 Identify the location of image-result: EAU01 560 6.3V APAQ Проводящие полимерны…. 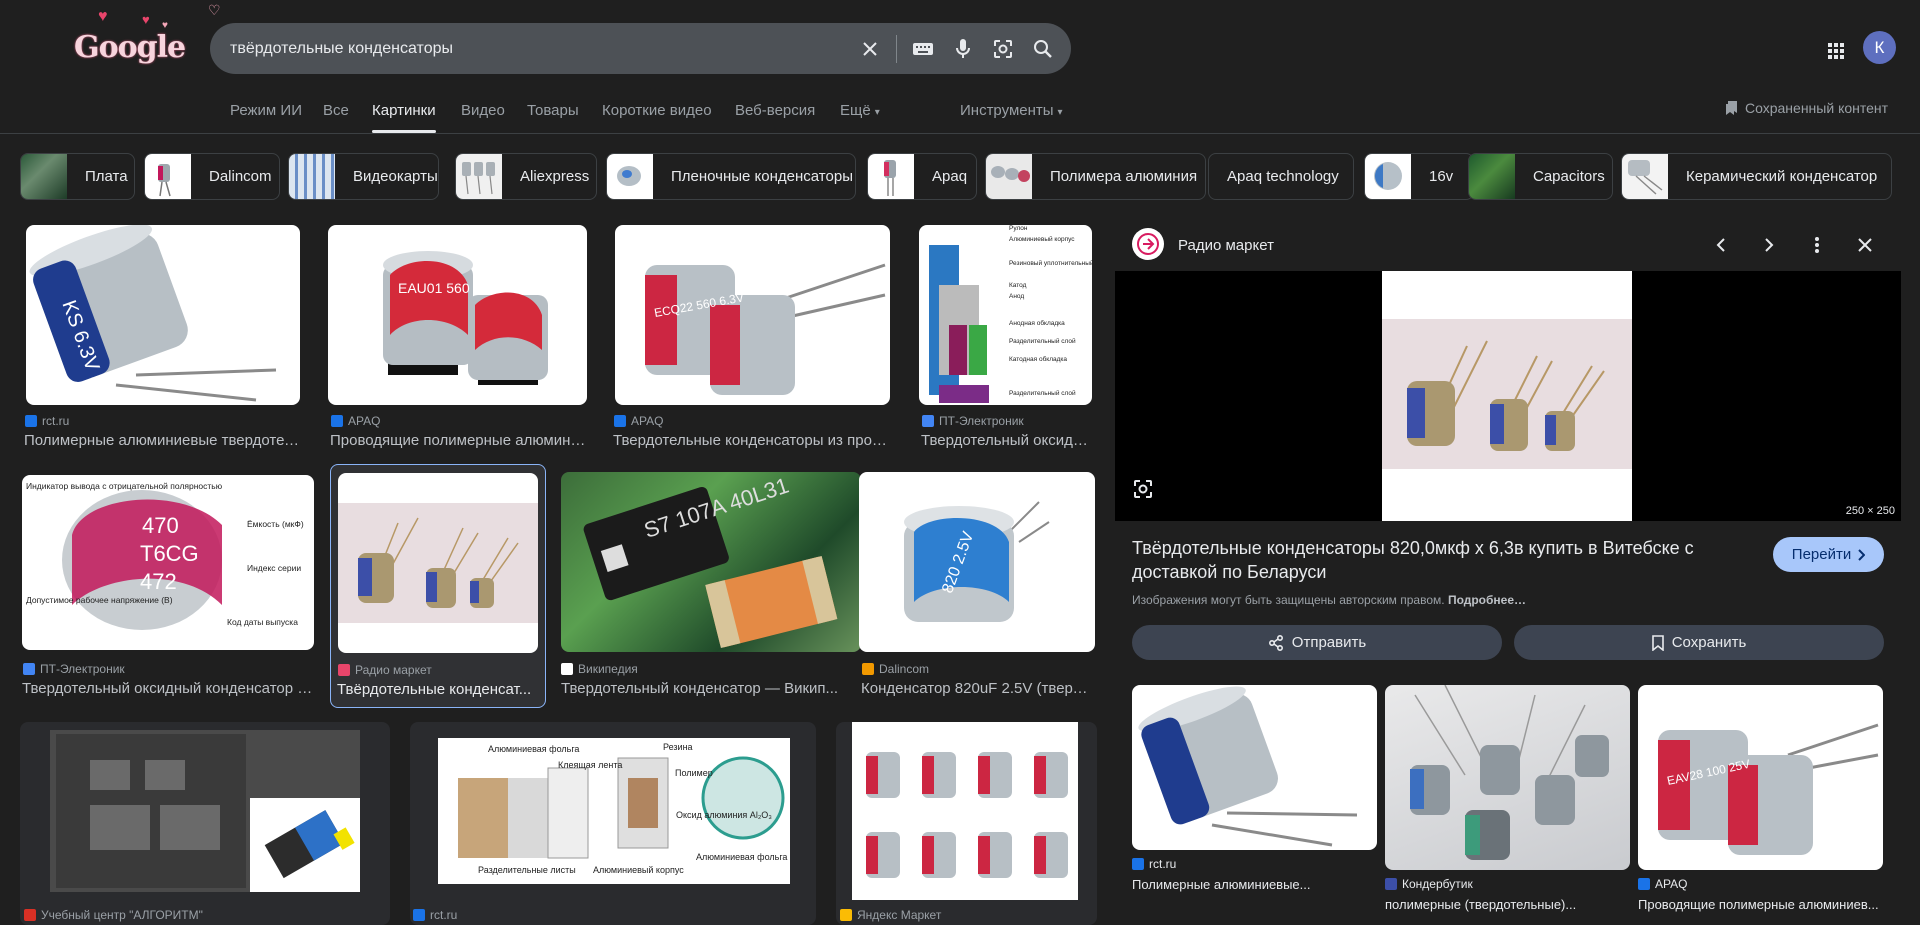
(458, 338).